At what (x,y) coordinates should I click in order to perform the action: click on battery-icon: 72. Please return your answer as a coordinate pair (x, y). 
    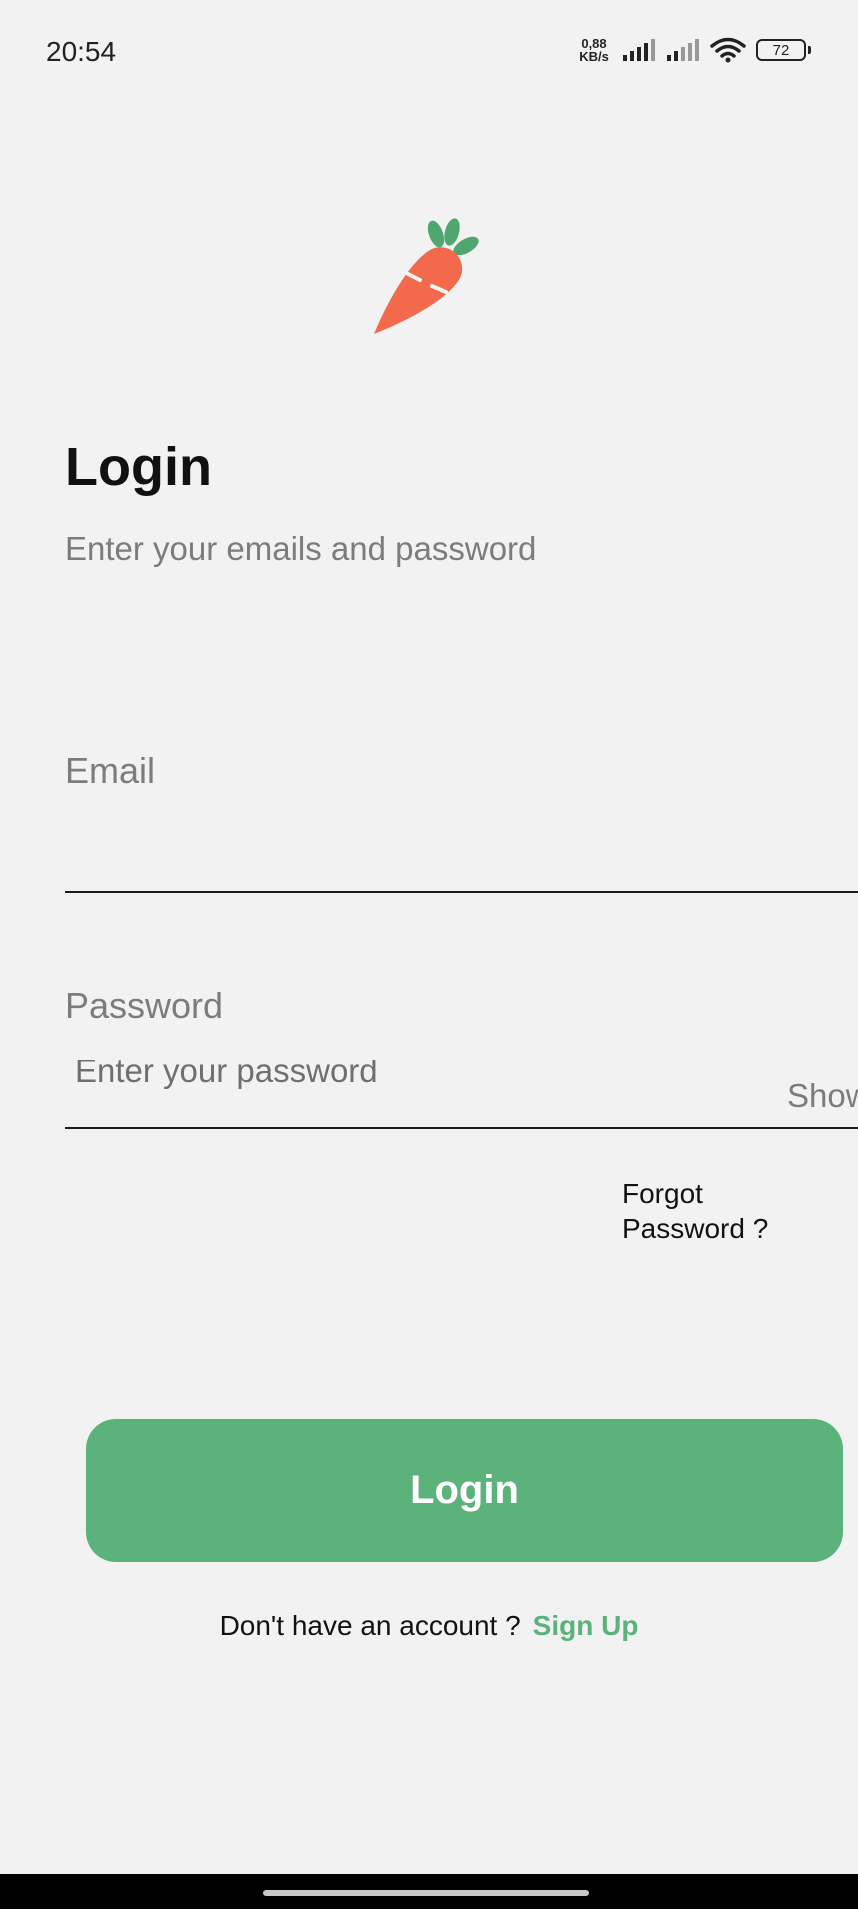
    Looking at the image, I should click on (783, 50).